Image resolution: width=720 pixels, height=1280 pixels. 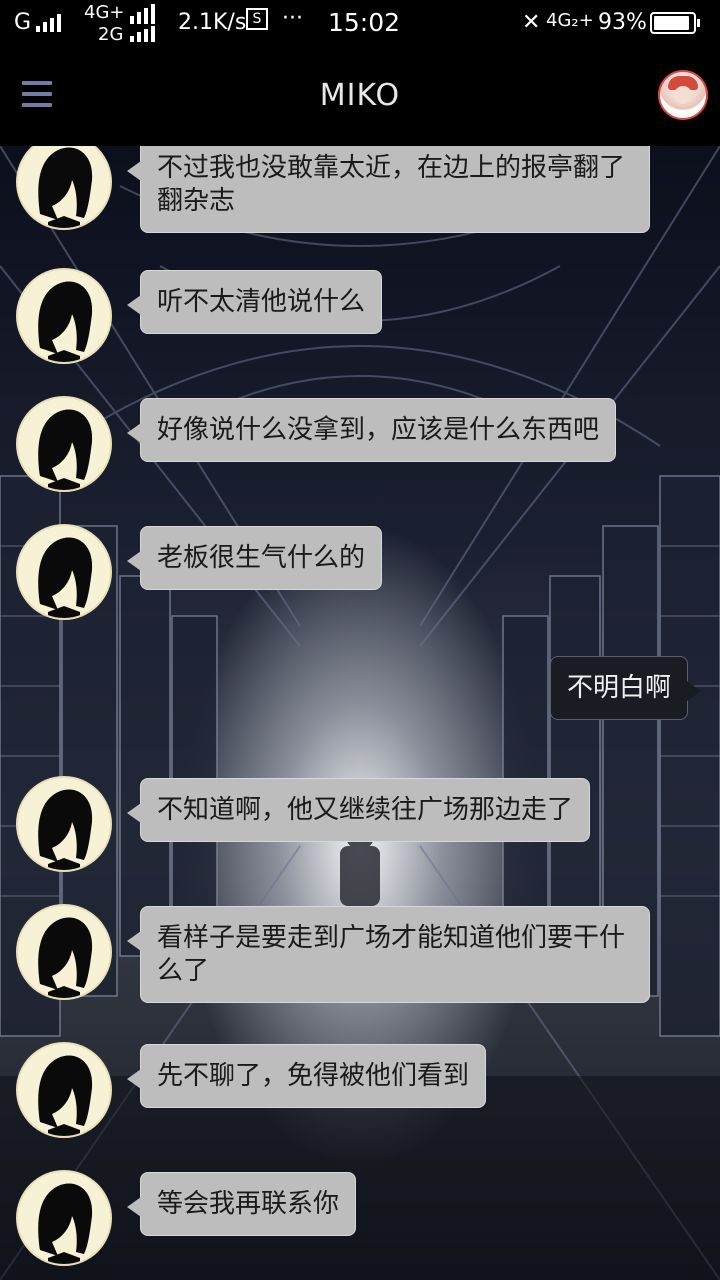 What do you see at coordinates (306, 1076) in the screenshot?
I see `message-bubble: 先不聊了，免得被他们看到` at bounding box center [306, 1076].